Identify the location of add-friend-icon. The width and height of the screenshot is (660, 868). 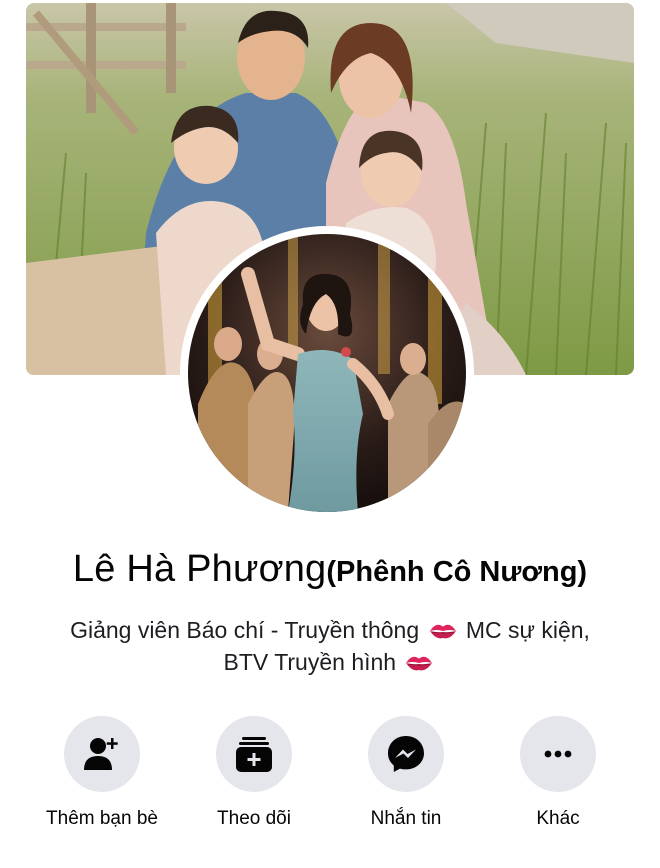
(101, 754).